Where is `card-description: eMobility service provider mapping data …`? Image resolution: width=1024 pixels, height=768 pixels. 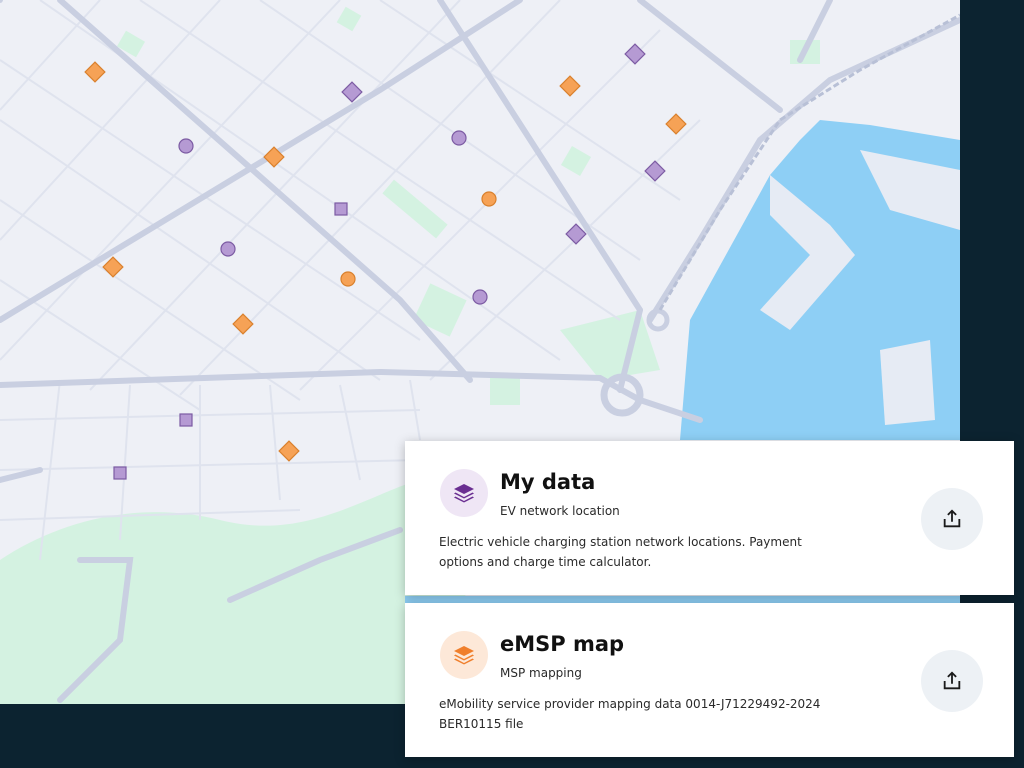 card-description: eMobility service provider mapping data … is located at coordinates (630, 714).